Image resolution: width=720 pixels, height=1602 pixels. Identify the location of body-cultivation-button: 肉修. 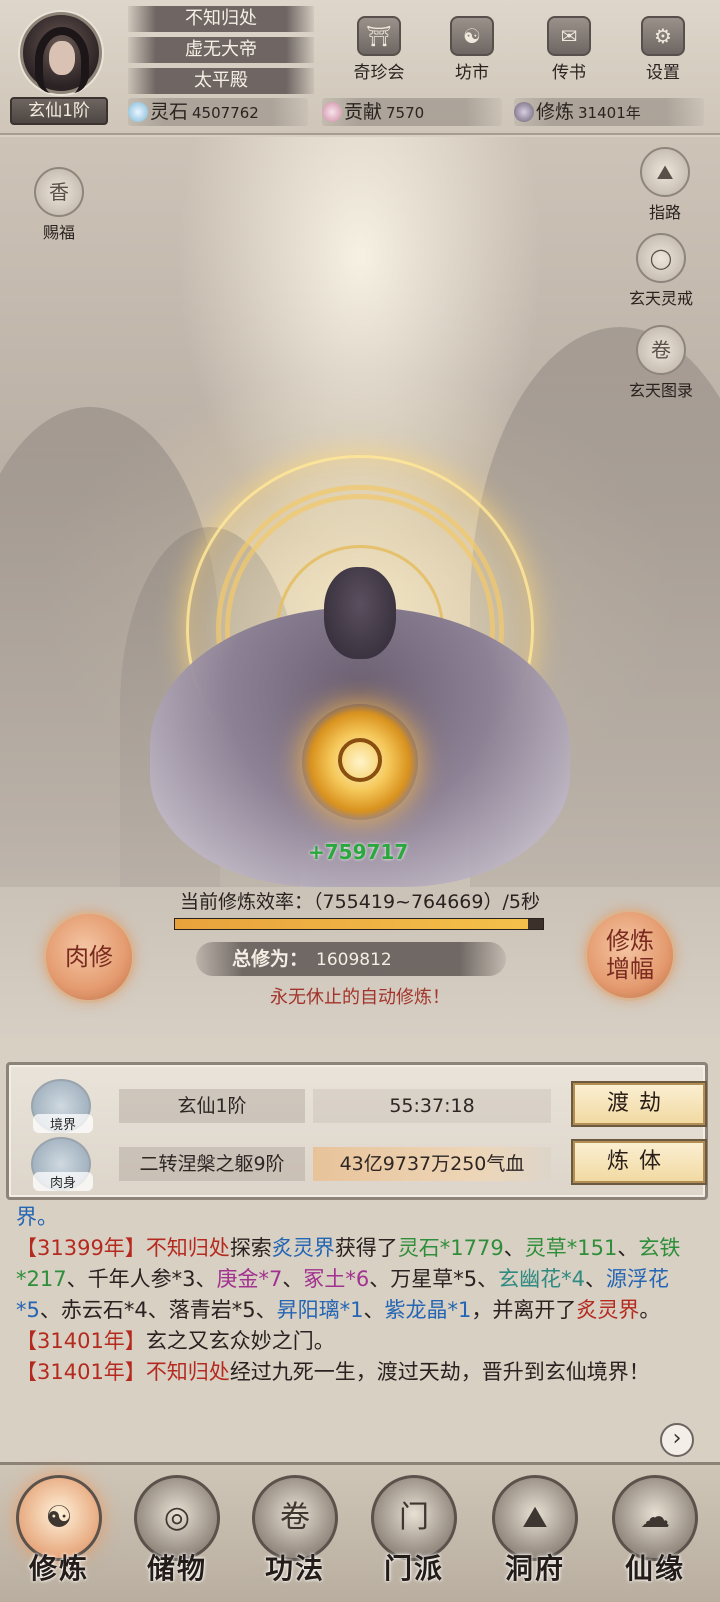
(89, 957).